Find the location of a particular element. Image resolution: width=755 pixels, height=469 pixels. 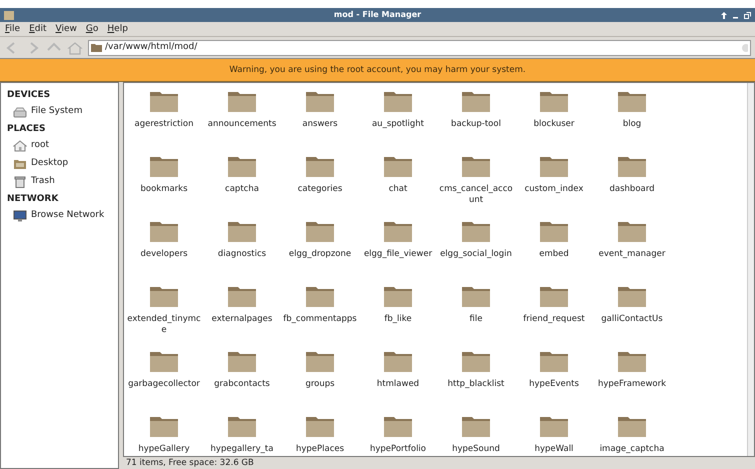

folder-name: announcements is located at coordinates (242, 124).